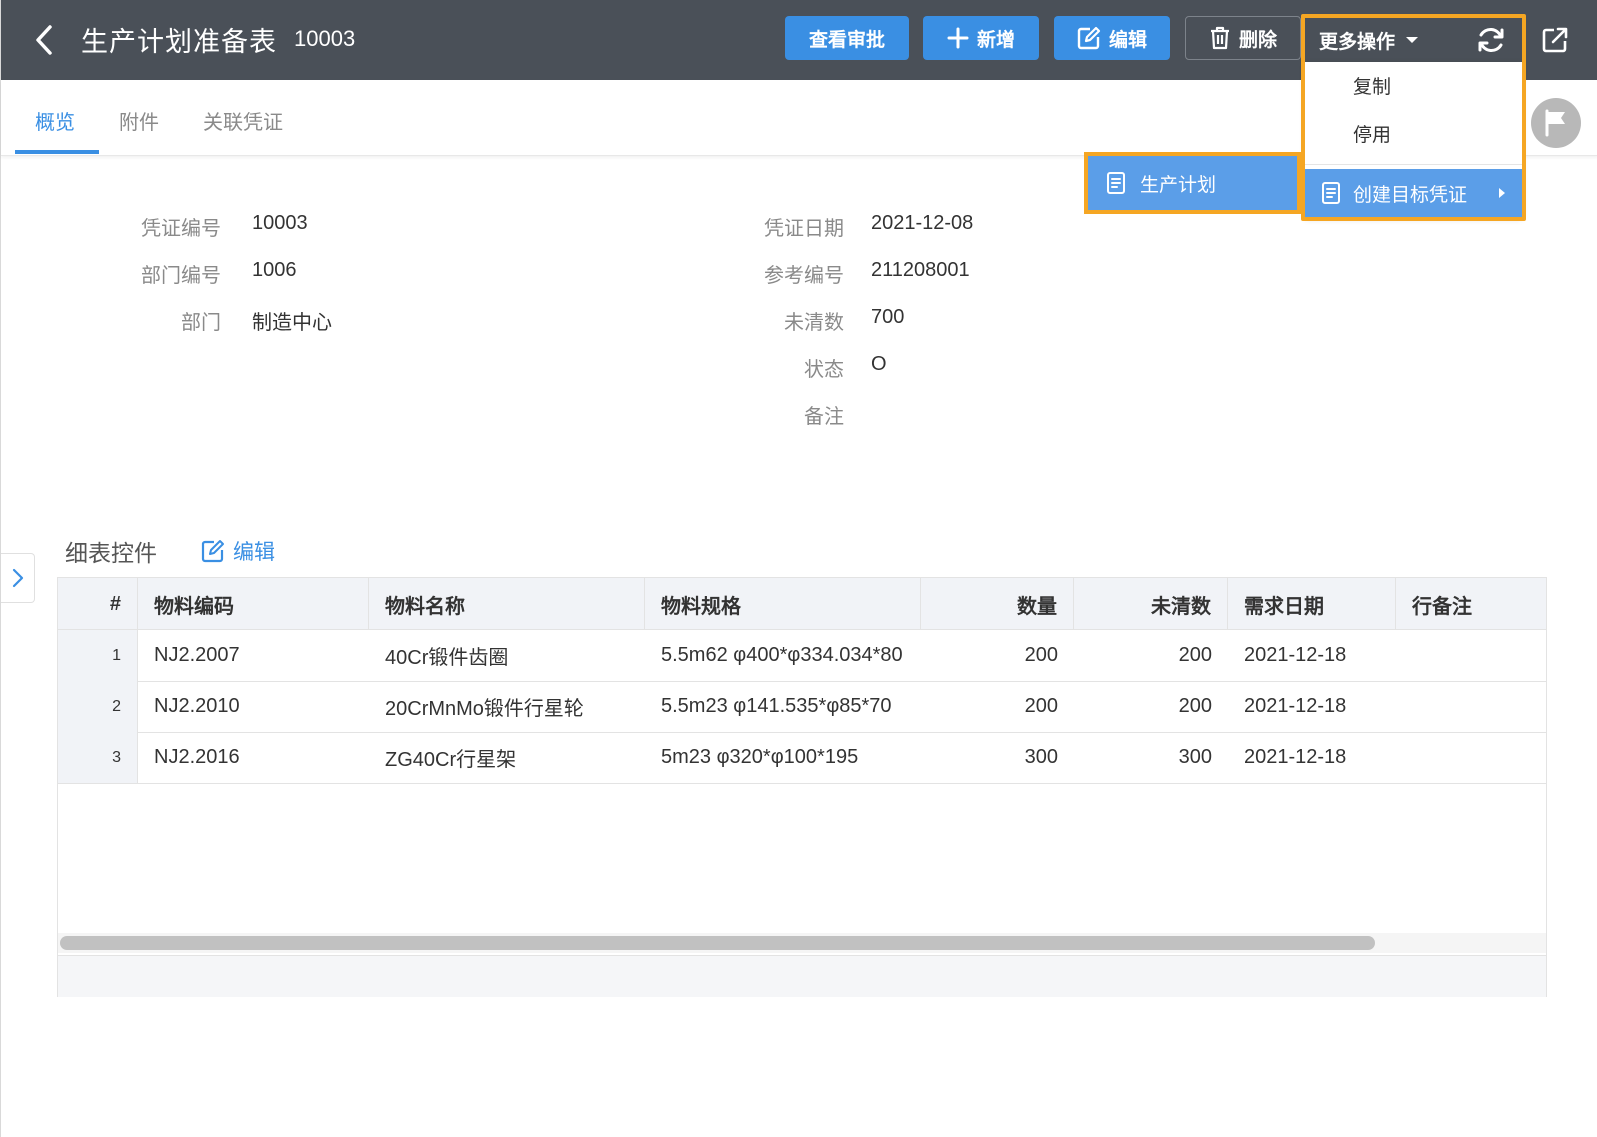  I want to click on delete-button: 删除, so click(1243, 38).